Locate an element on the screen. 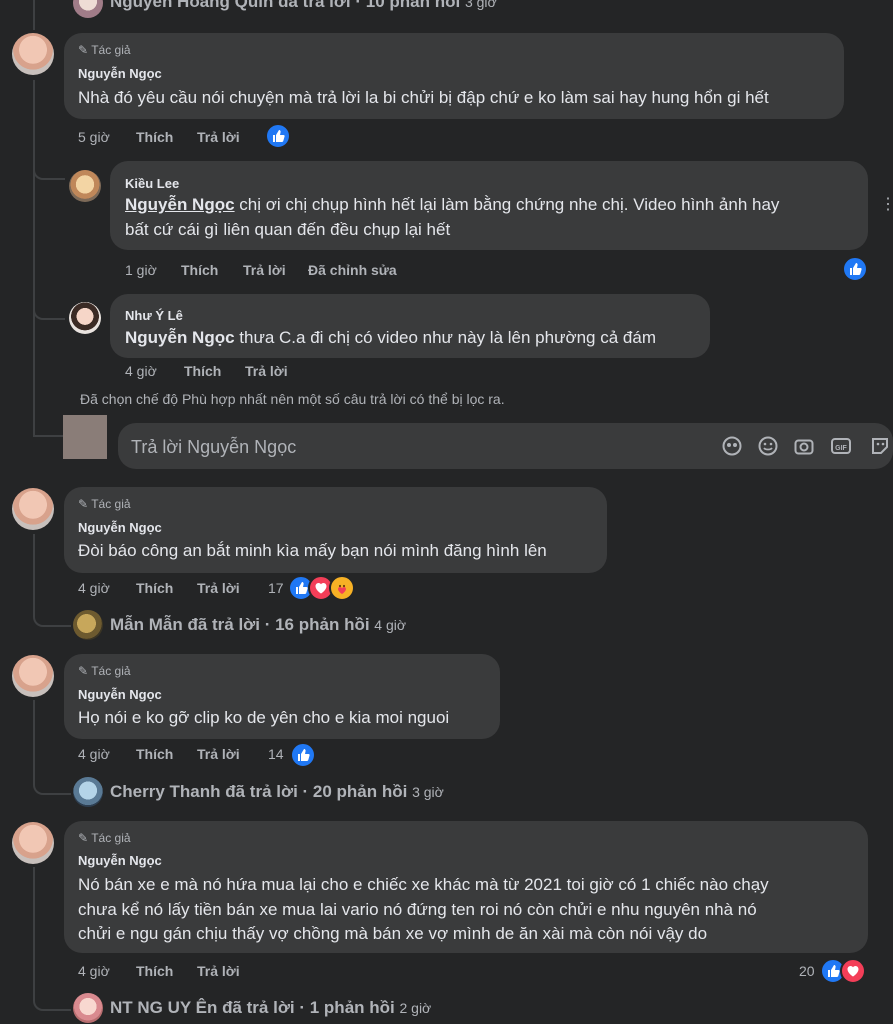 This screenshot has height=1024, width=893. reaction-count: 14 is located at coordinates (276, 754).